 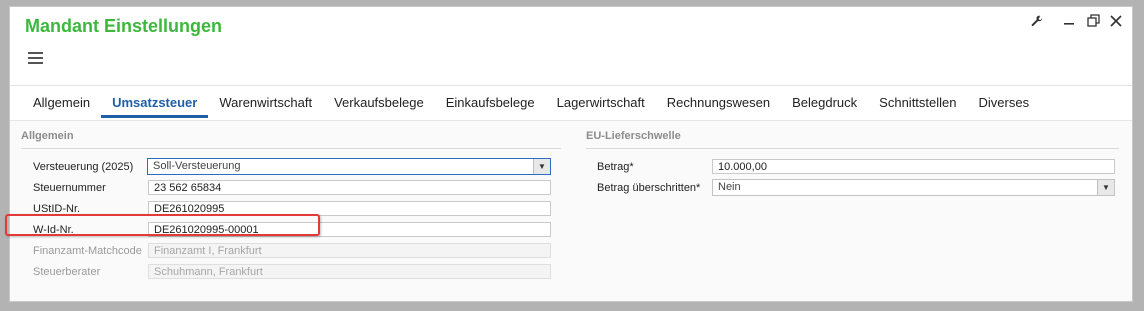 I want to click on close-icon, so click(x=1116, y=22).